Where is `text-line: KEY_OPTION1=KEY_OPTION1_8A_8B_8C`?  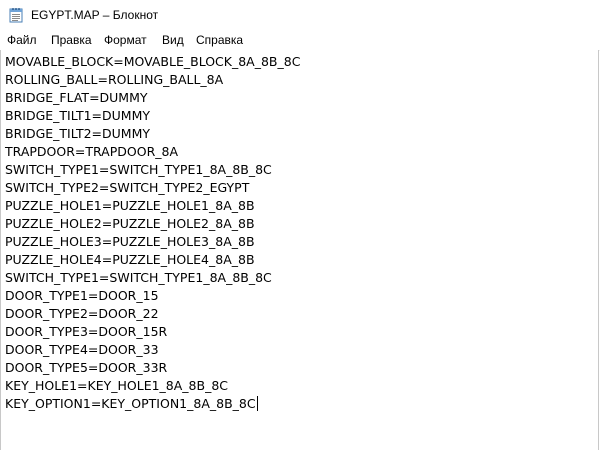 text-line: KEY_OPTION1=KEY_OPTION1_8A_8B_8C is located at coordinates (130, 403).